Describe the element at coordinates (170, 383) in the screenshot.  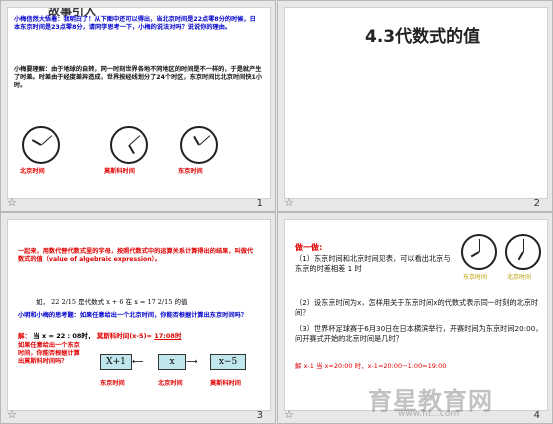
I see `bottom-label-beijing: 北京时间` at that location.